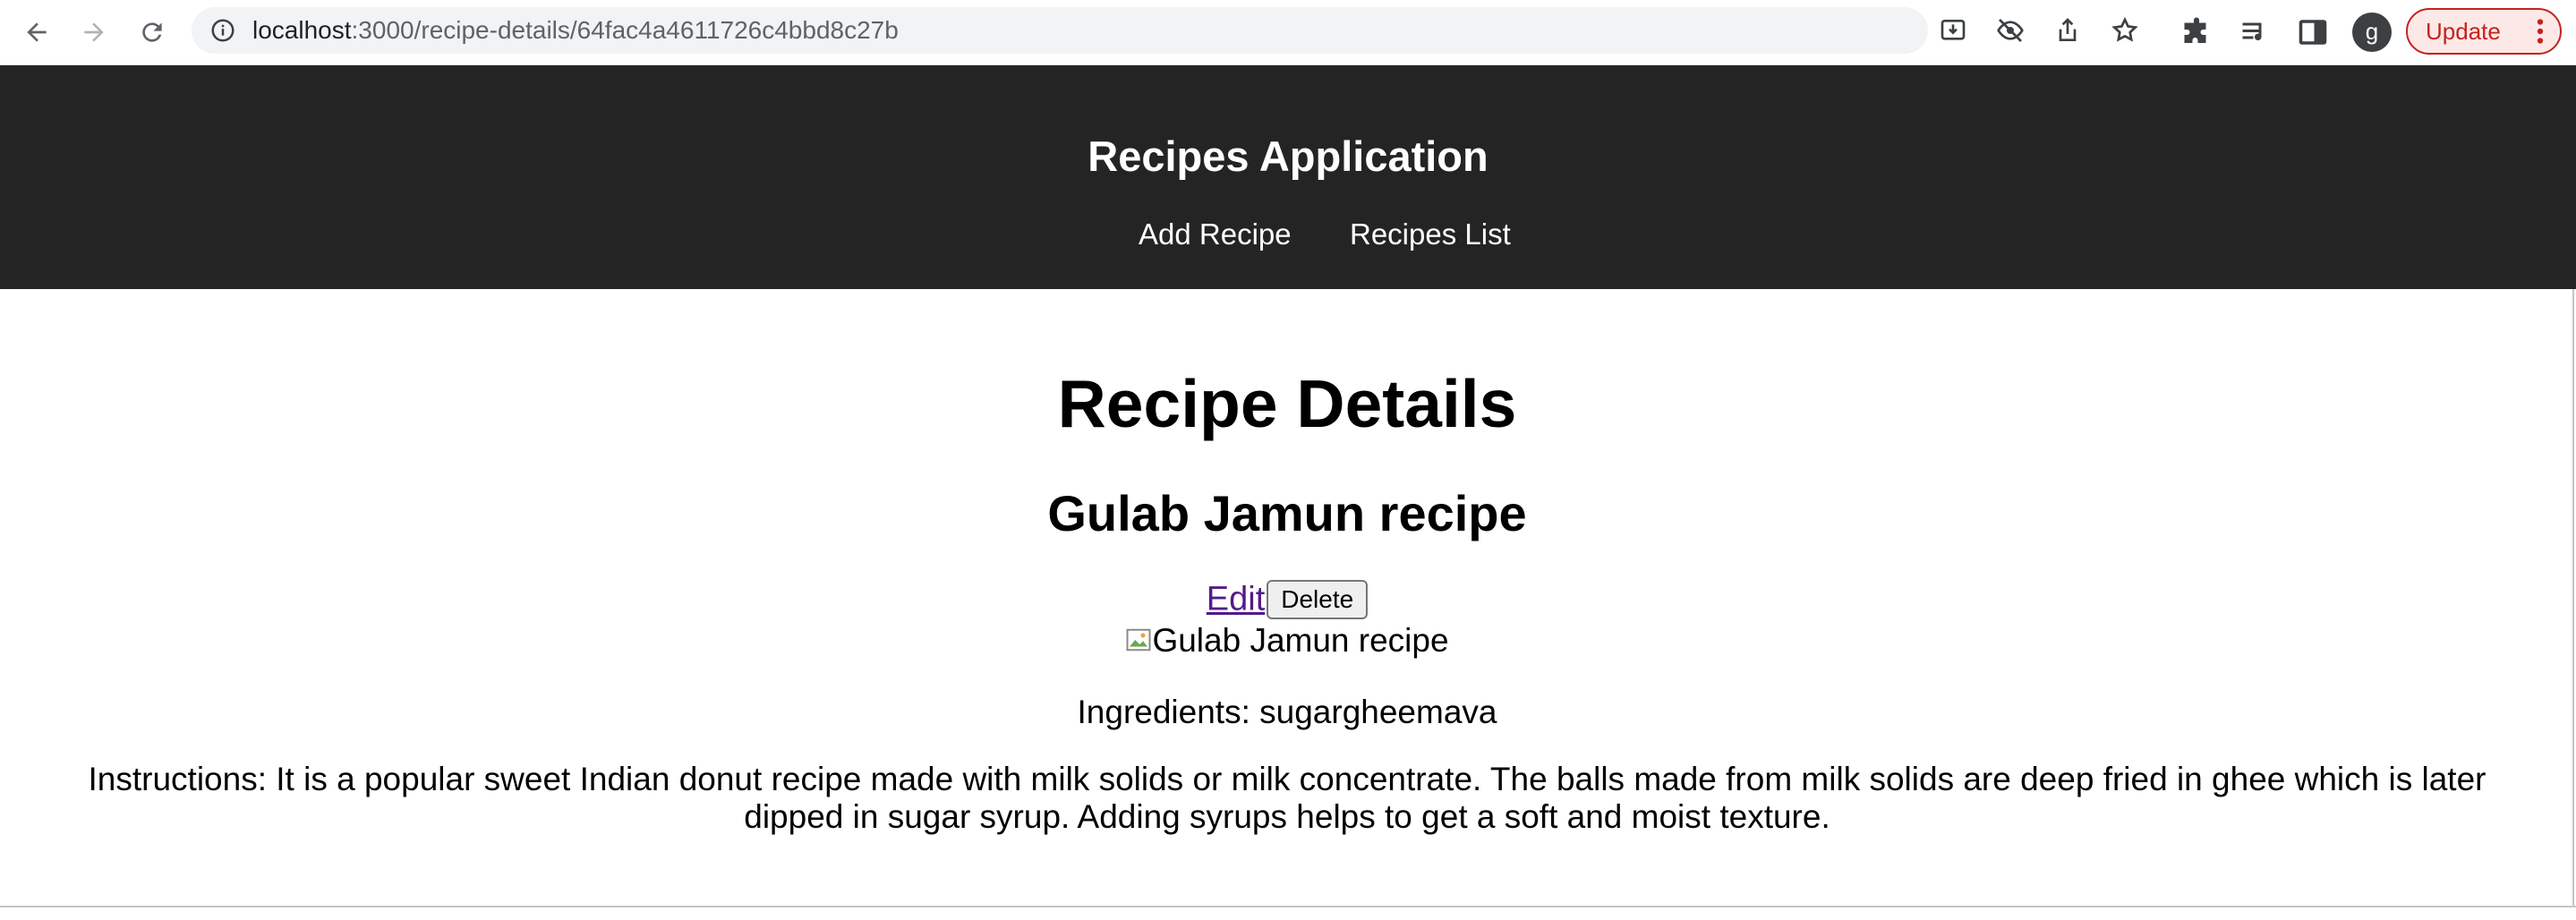 The width and height of the screenshot is (2576, 920). I want to click on app-title: Recipes Application, so click(1288, 156).